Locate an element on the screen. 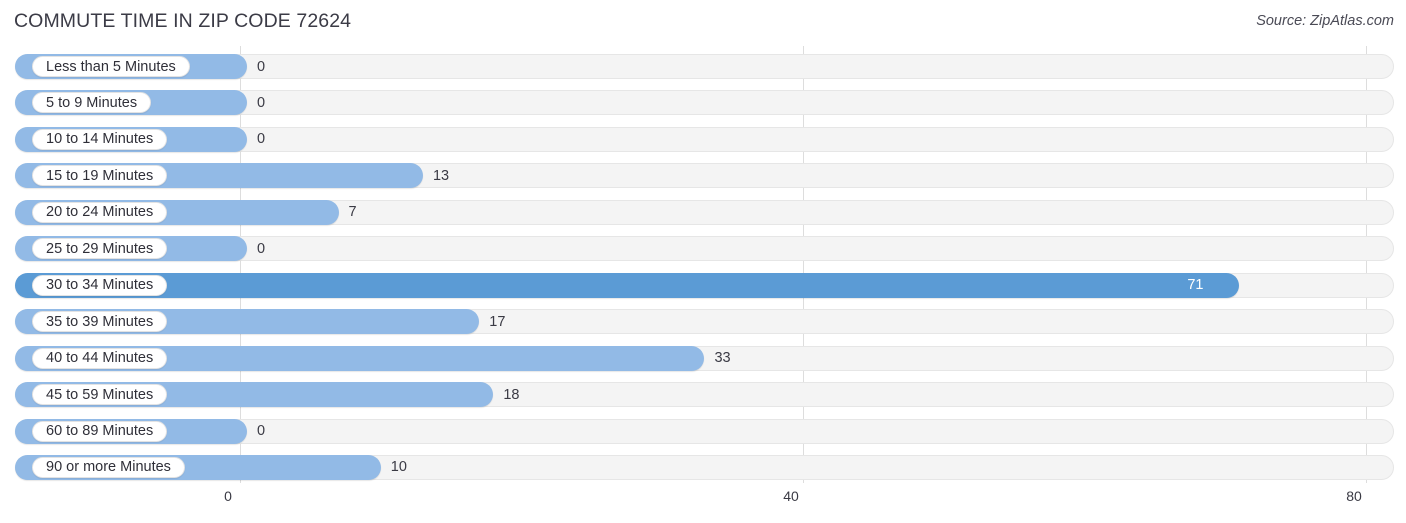 The height and width of the screenshot is (523, 1406). category-label: 45 to 59 Minutes is located at coordinates (100, 395).